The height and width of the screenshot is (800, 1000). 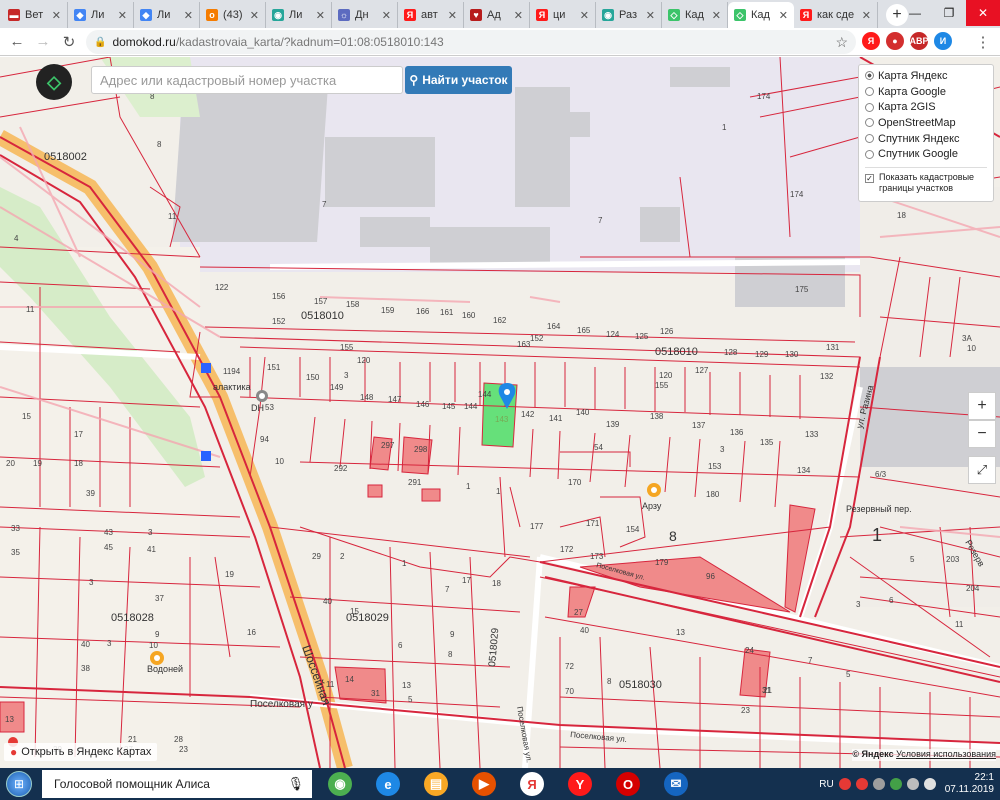 What do you see at coordinates (969, 789) in the screenshot?
I see `clock-date: 07.11.2019` at bounding box center [969, 789].